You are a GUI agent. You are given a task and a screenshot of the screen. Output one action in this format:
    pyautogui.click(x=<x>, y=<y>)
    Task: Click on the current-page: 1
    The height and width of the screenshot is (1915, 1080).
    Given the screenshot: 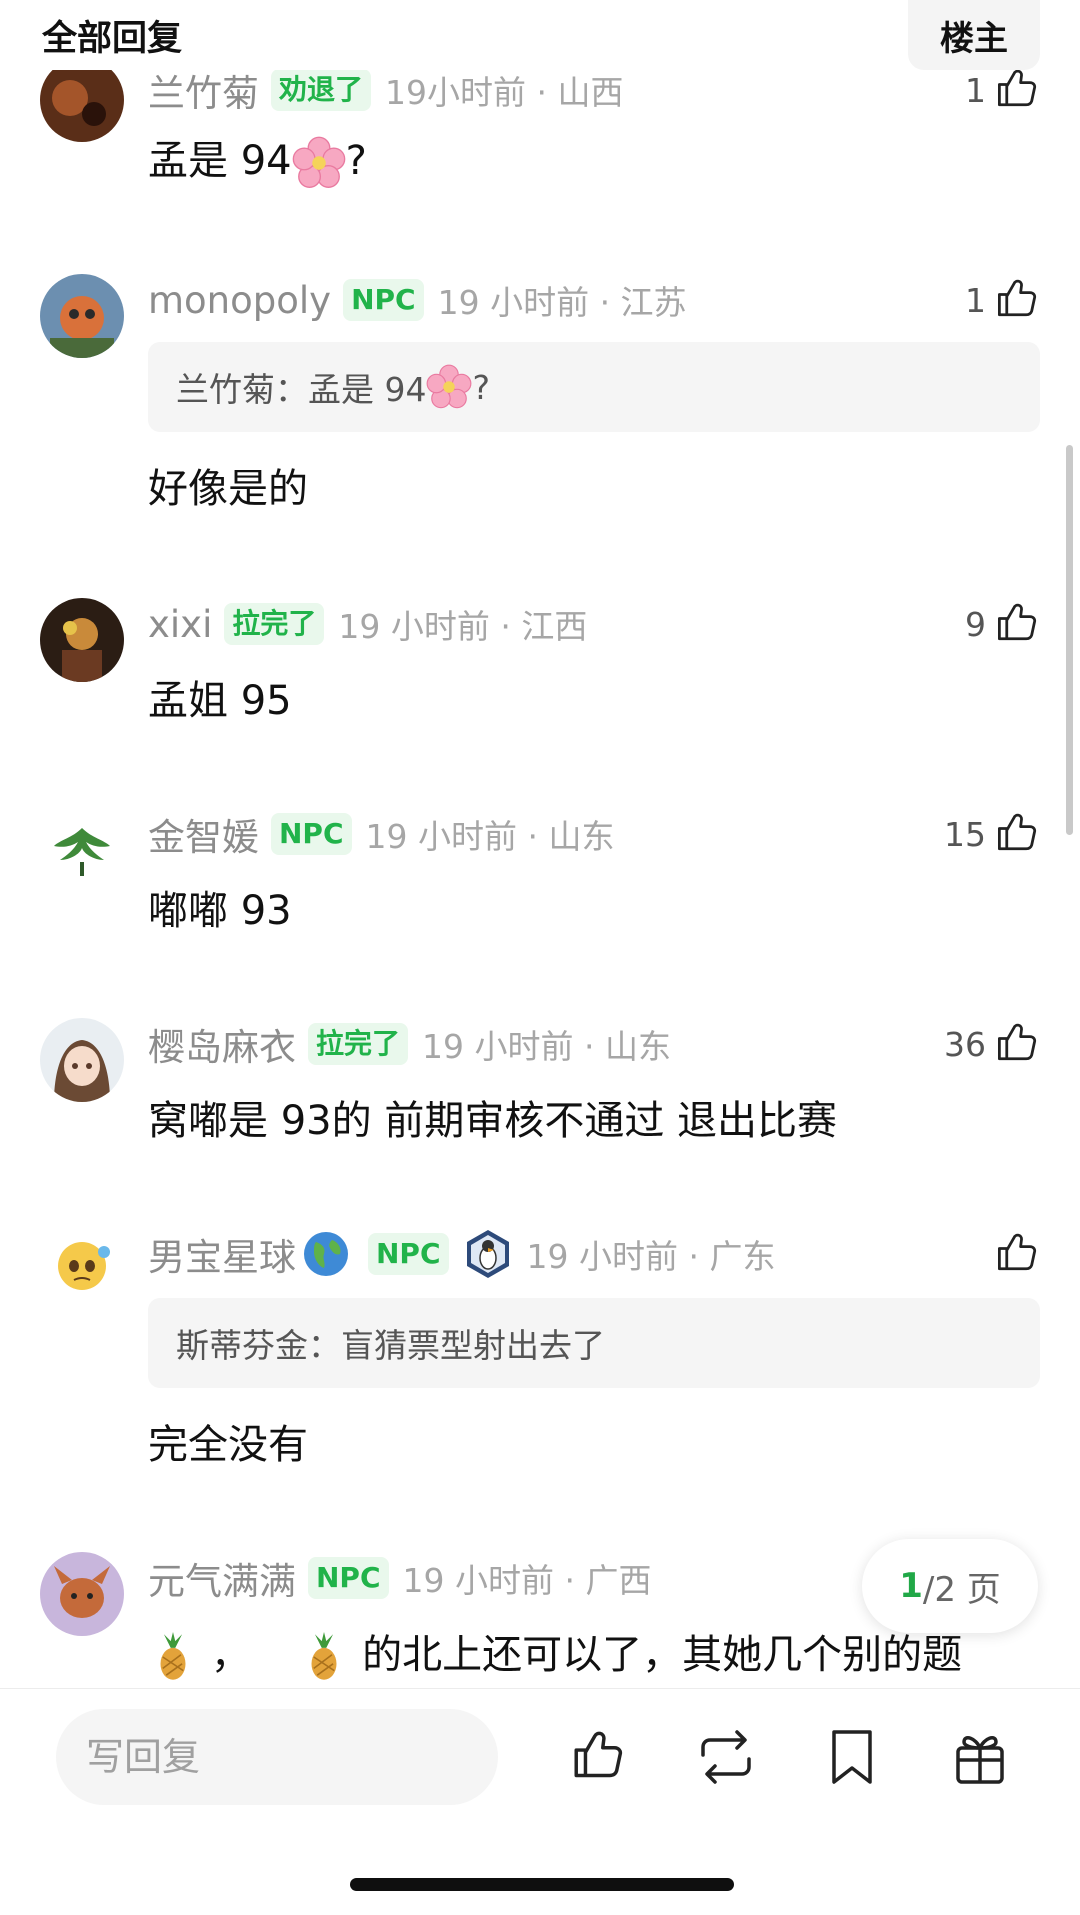 What is the action you would take?
    pyautogui.click(x=911, y=1586)
    